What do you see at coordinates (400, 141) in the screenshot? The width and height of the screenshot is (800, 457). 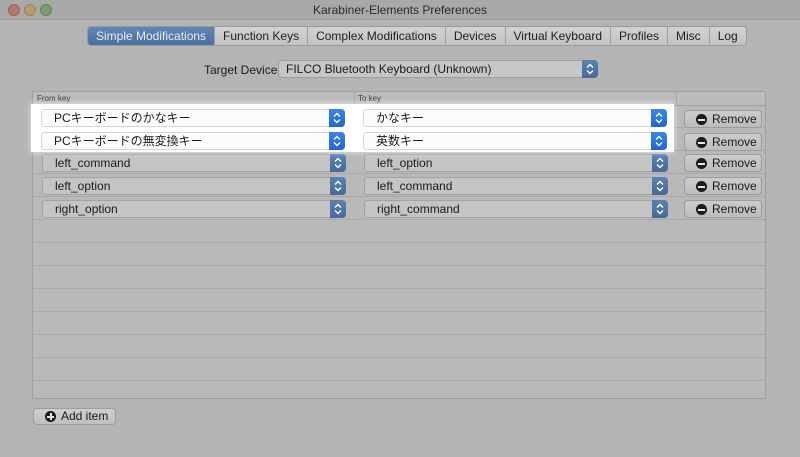 I see `to-key-value: 英数キー` at bounding box center [400, 141].